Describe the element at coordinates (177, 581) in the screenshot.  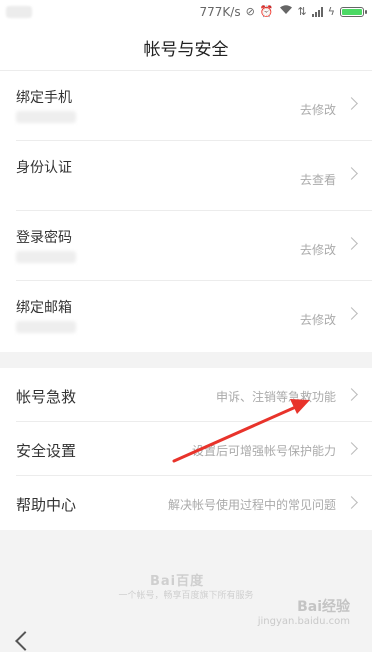
I see `baidu-logo: Bai百度` at that location.